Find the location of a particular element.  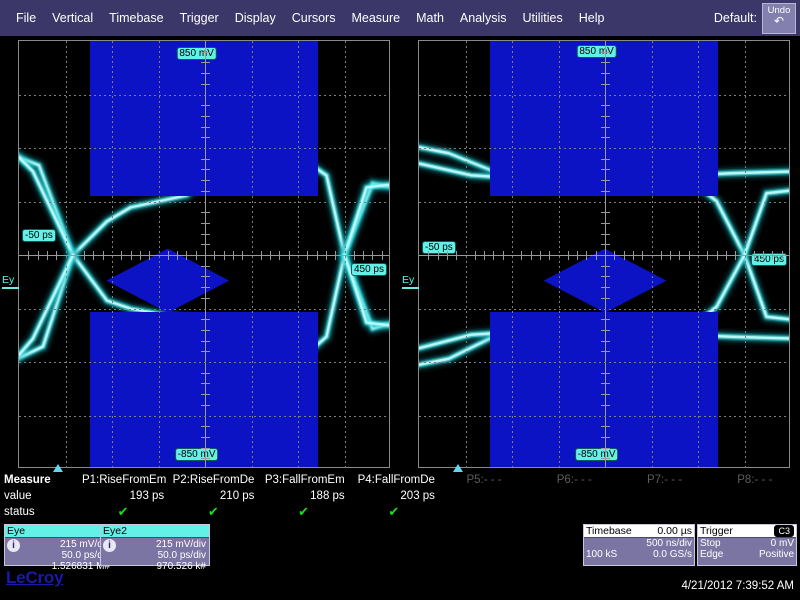

menu-item-vertical: Vertical is located at coordinates (72, 18).